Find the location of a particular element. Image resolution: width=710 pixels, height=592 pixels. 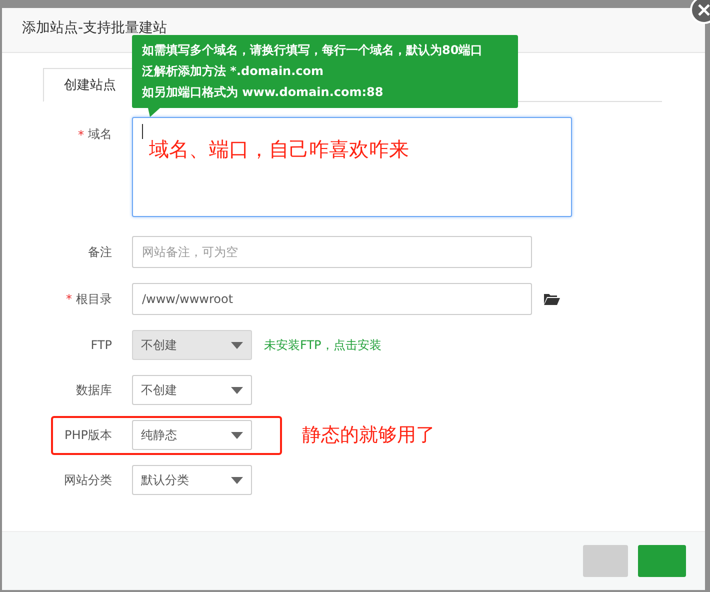

annotation-text: 静态的就够用了 is located at coordinates (368, 435).